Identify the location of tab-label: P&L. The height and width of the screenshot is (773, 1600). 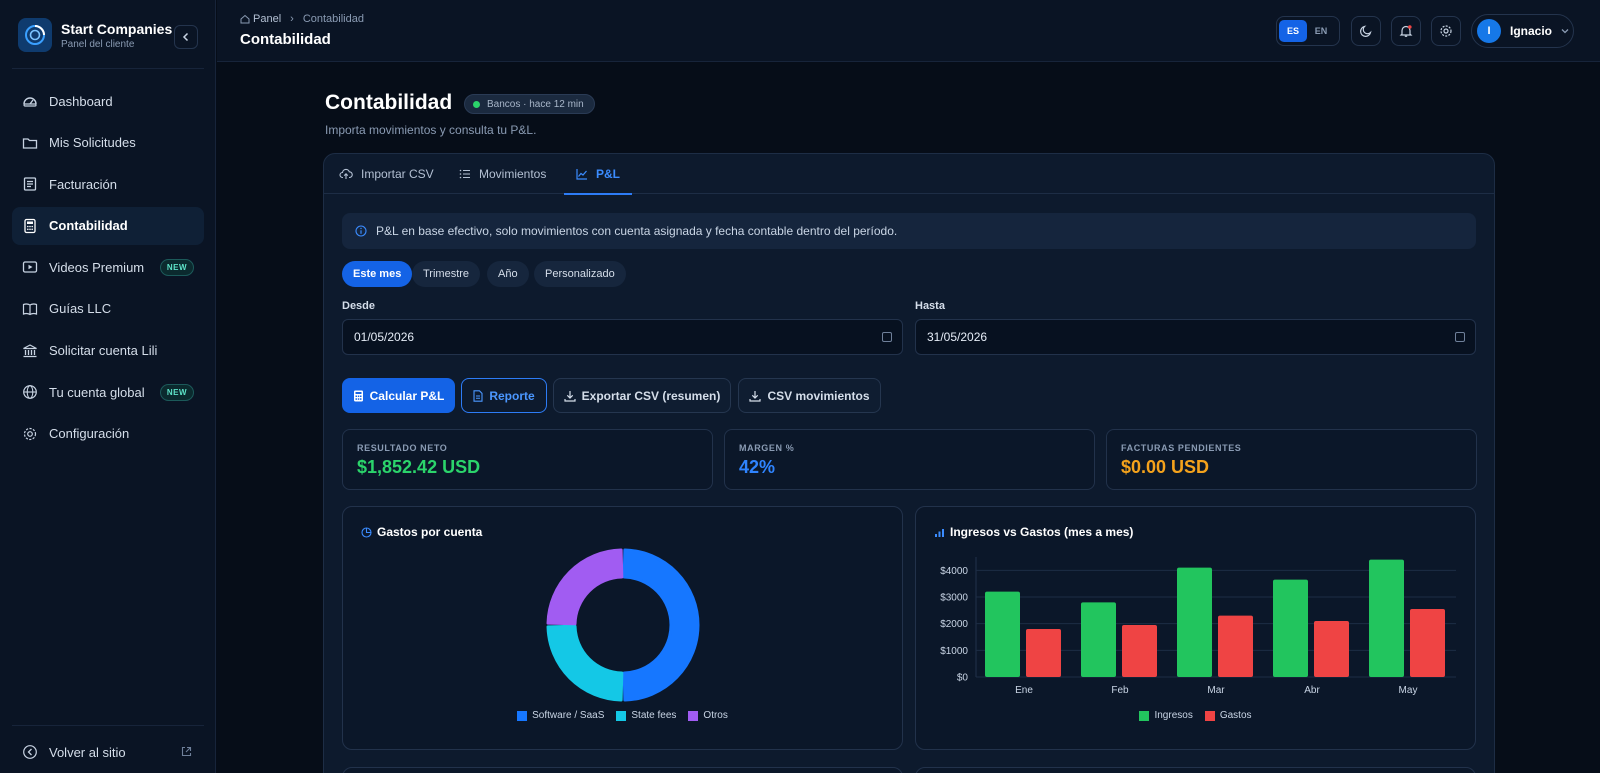
(608, 174).